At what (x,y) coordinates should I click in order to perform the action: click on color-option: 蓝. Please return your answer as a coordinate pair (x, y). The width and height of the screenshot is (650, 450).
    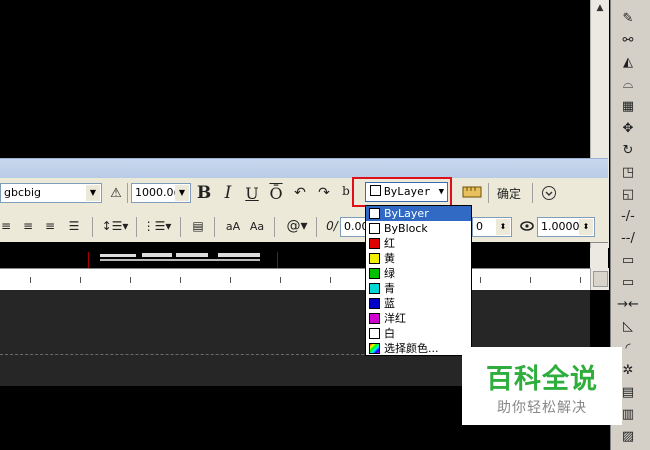
    Looking at the image, I should click on (418, 303).